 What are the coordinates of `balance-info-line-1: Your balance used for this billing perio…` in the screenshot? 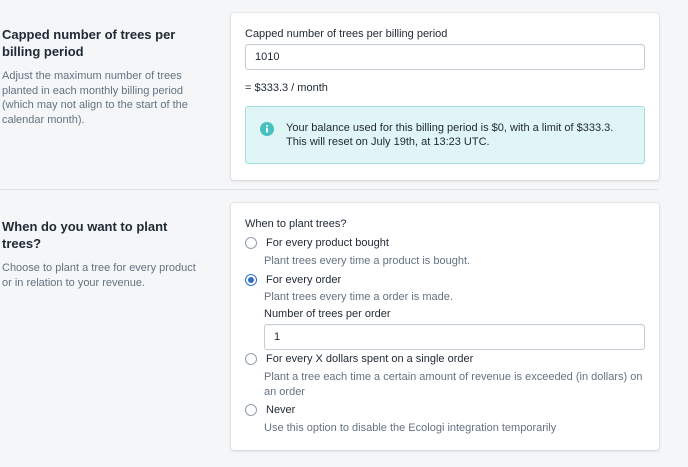 It's located at (450, 128).